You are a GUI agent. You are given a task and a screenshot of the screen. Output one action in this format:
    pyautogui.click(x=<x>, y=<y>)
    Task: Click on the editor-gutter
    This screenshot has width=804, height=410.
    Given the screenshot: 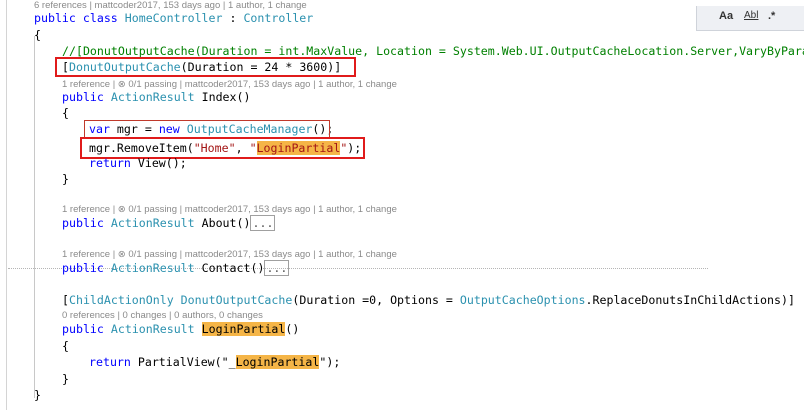 What is the action you would take?
    pyautogui.click(x=6, y=205)
    